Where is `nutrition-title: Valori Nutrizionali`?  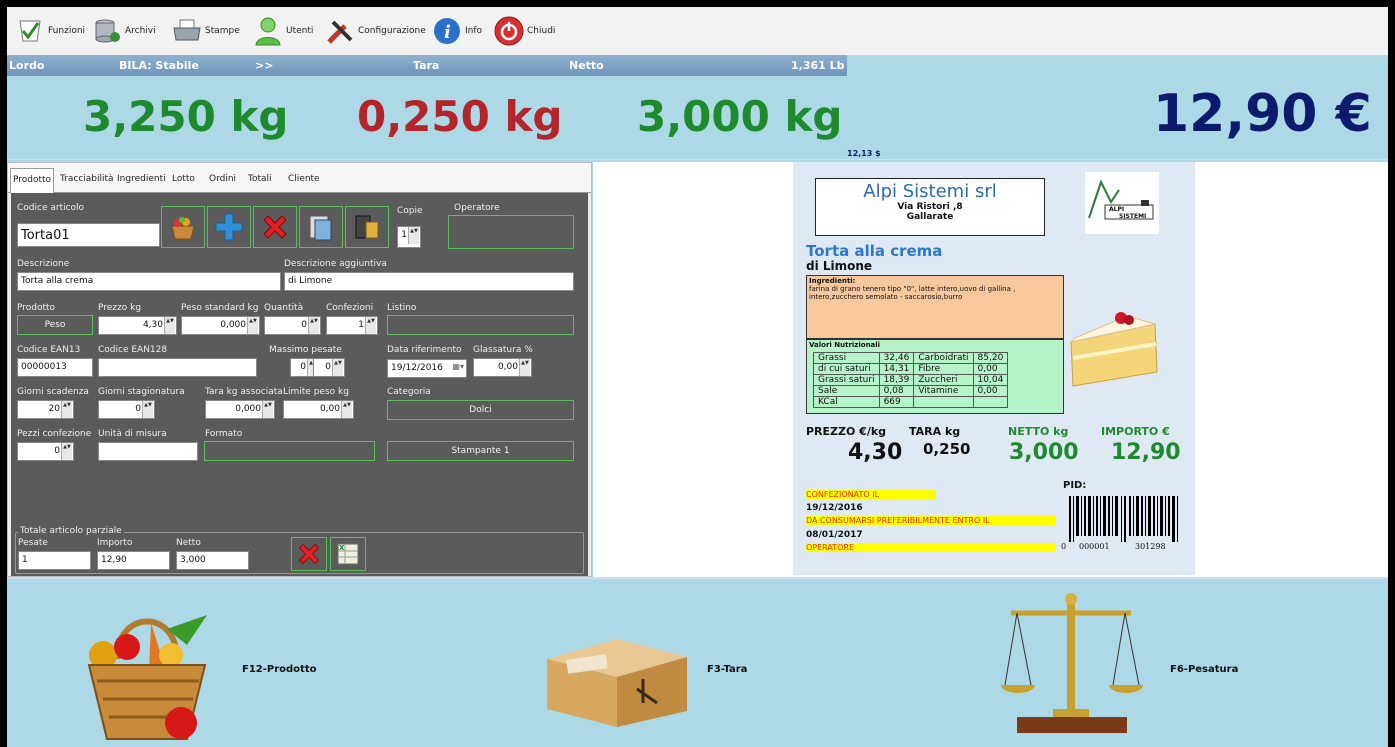
nutrition-title: Valori Nutrizionali is located at coordinates (845, 345).